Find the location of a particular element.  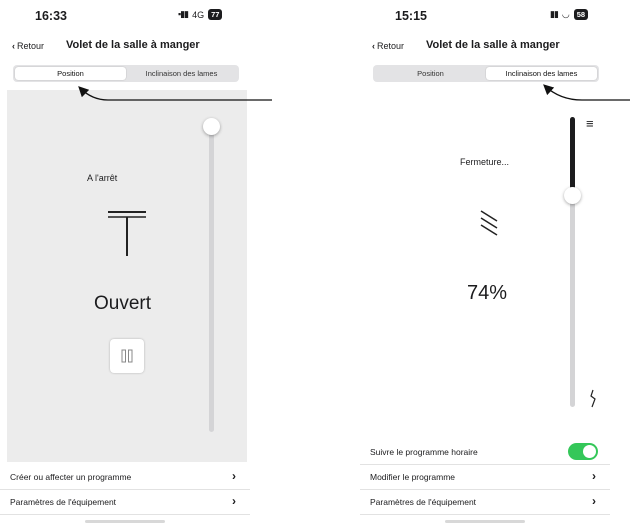

annotation-arrow-left is located at coordinates (175, 93).